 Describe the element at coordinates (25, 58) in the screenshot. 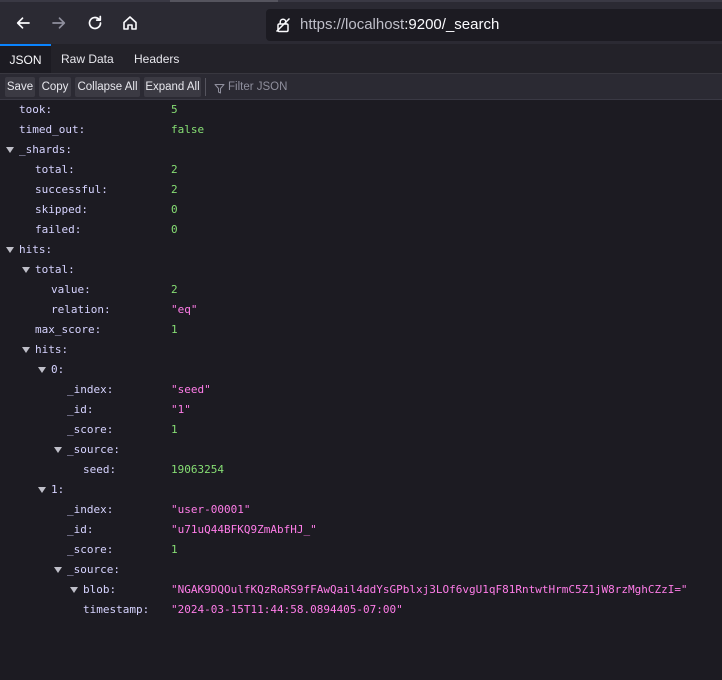

I see `tab-json: JSON` at that location.